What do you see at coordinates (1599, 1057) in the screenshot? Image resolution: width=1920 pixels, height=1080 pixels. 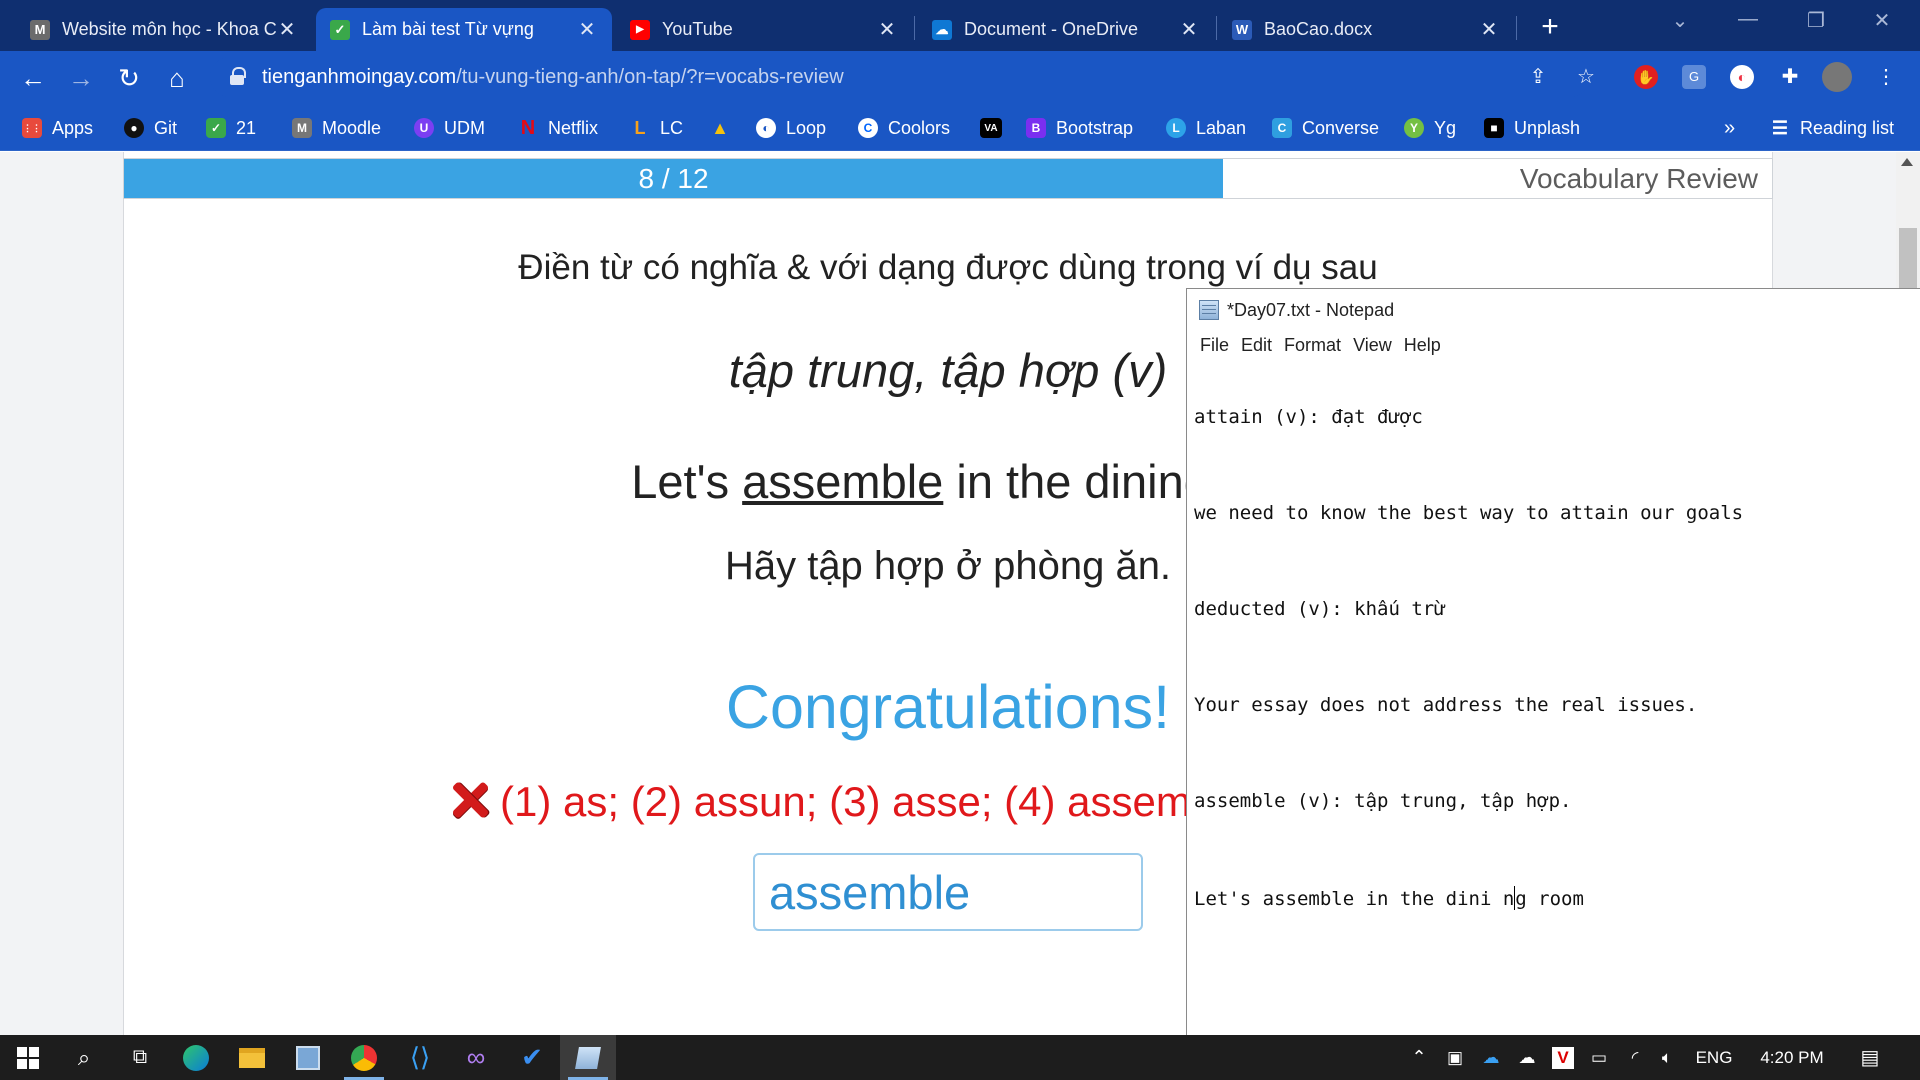 I see `battery-icon: ▭` at bounding box center [1599, 1057].